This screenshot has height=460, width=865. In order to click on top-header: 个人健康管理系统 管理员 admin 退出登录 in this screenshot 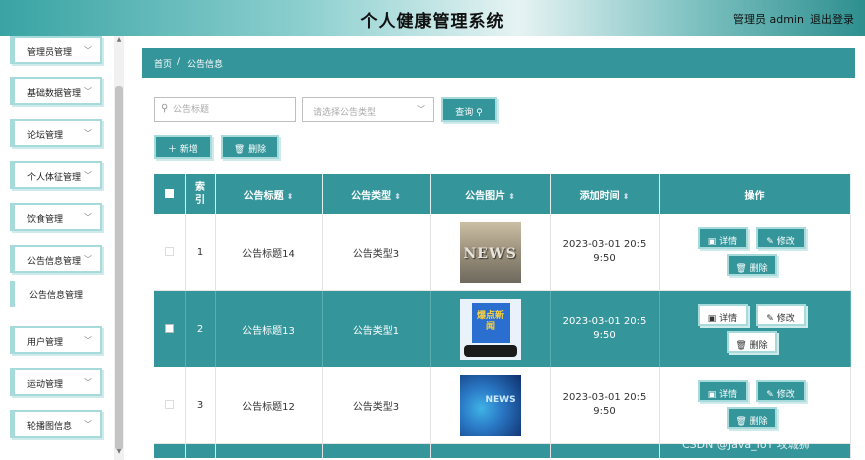, I will do `click(432, 18)`.